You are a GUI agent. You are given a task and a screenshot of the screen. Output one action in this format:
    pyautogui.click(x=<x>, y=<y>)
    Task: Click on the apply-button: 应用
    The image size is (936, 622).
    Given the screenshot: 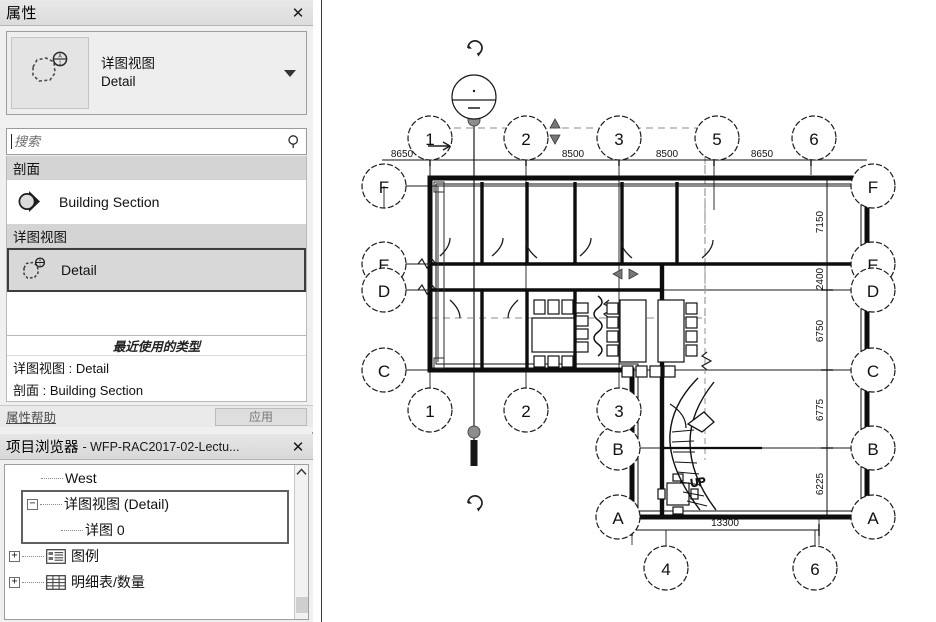 What is the action you would take?
    pyautogui.click(x=261, y=416)
    